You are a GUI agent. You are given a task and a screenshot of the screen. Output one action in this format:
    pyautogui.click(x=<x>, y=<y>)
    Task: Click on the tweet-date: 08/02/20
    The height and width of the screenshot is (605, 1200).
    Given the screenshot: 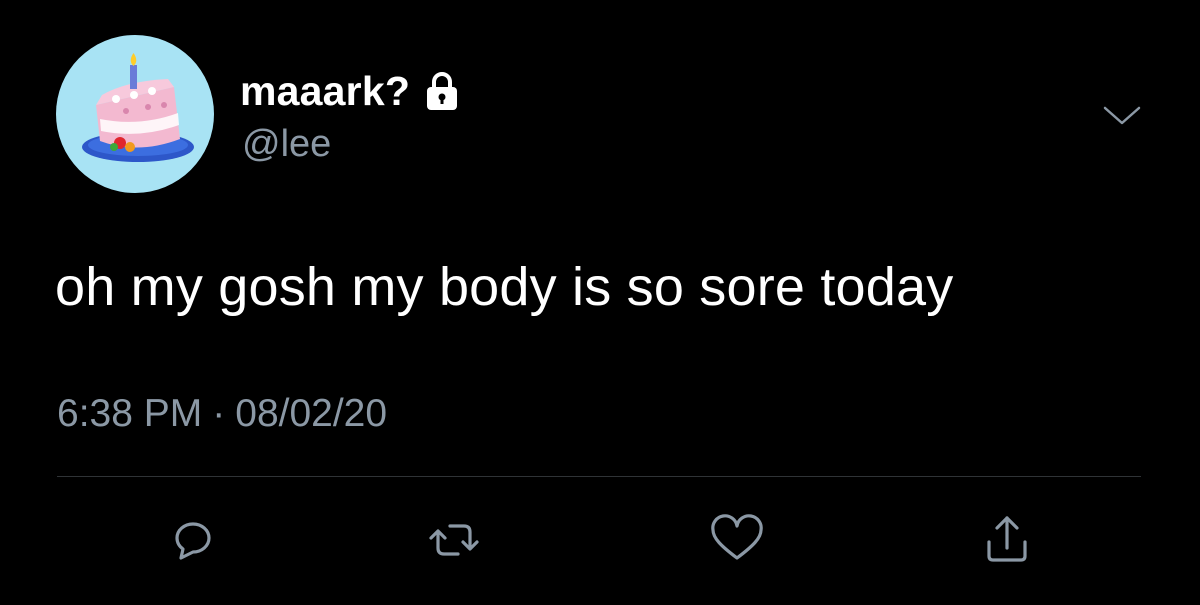 What is the action you would take?
    pyautogui.click(x=311, y=413)
    